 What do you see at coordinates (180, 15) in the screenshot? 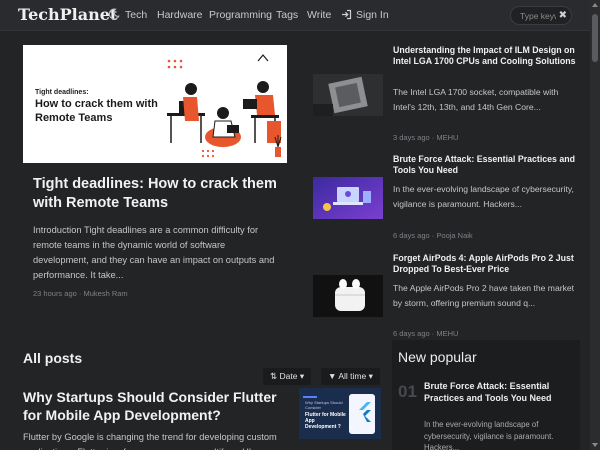
I see `nav-link-hardware: Hardware` at bounding box center [180, 15].